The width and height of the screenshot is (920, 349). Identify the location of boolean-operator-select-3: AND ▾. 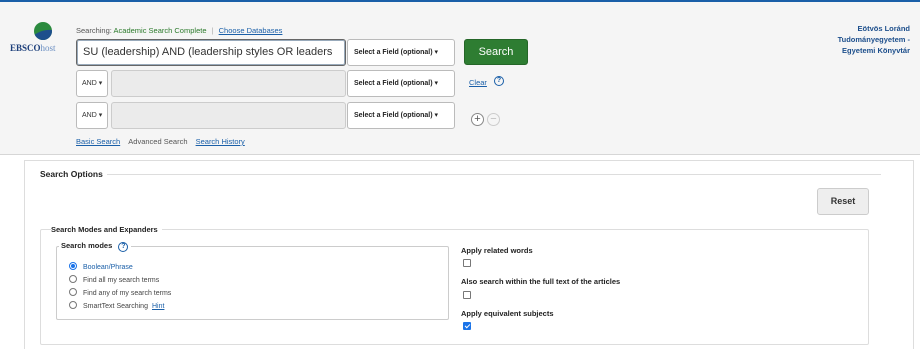
(92, 115).